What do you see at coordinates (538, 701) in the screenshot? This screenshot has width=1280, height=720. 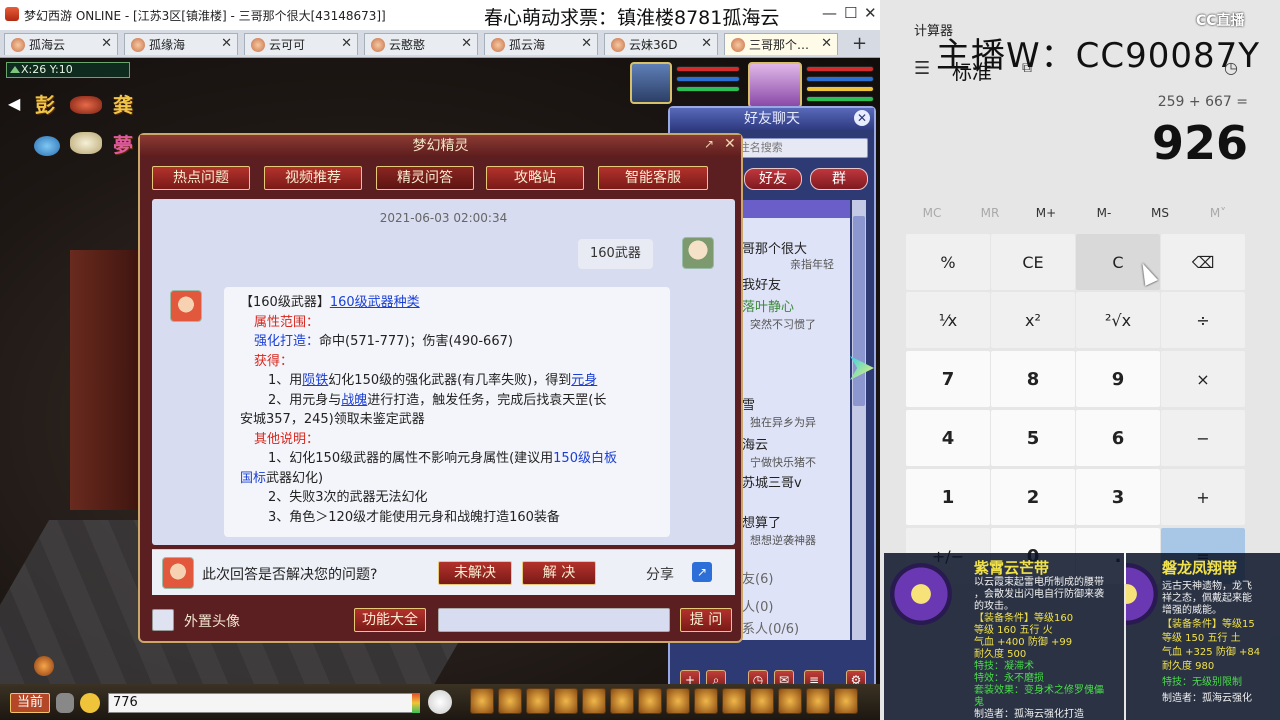 I see `give-icon` at bounding box center [538, 701].